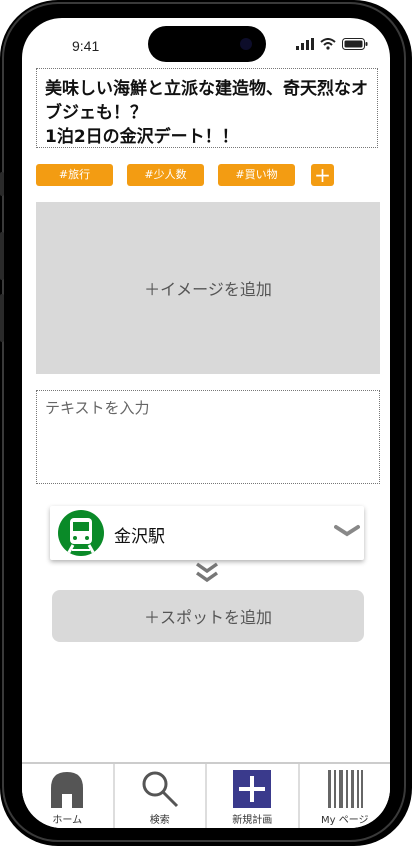 The image size is (412, 846). I want to click on signal-icon, so click(305, 44).